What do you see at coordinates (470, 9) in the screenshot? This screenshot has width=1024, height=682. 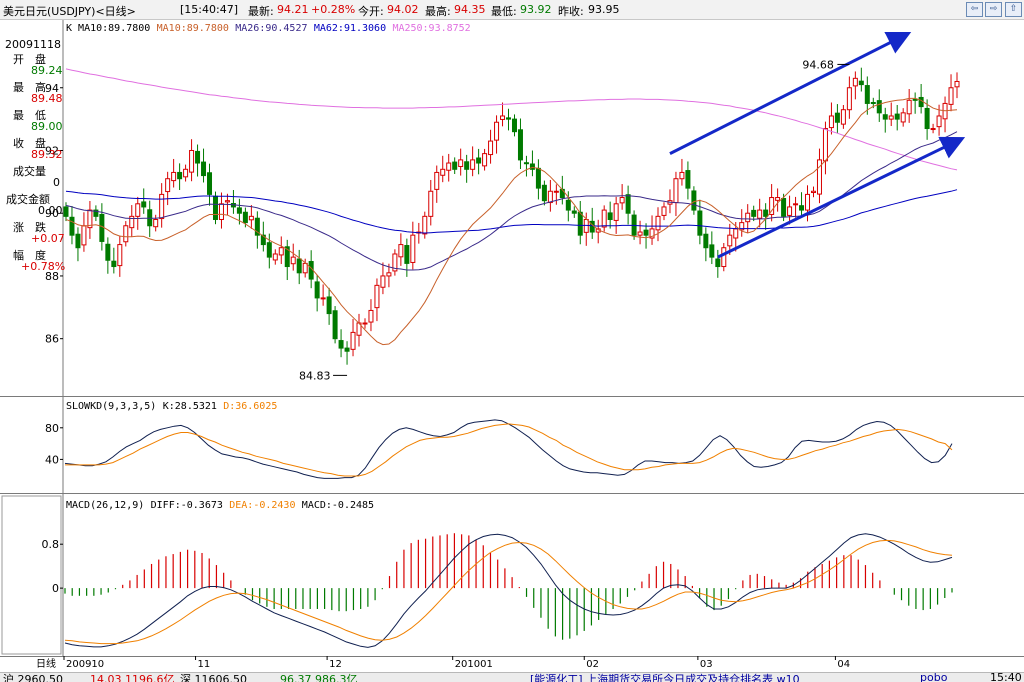 I see `high-price: 94.35` at bounding box center [470, 9].